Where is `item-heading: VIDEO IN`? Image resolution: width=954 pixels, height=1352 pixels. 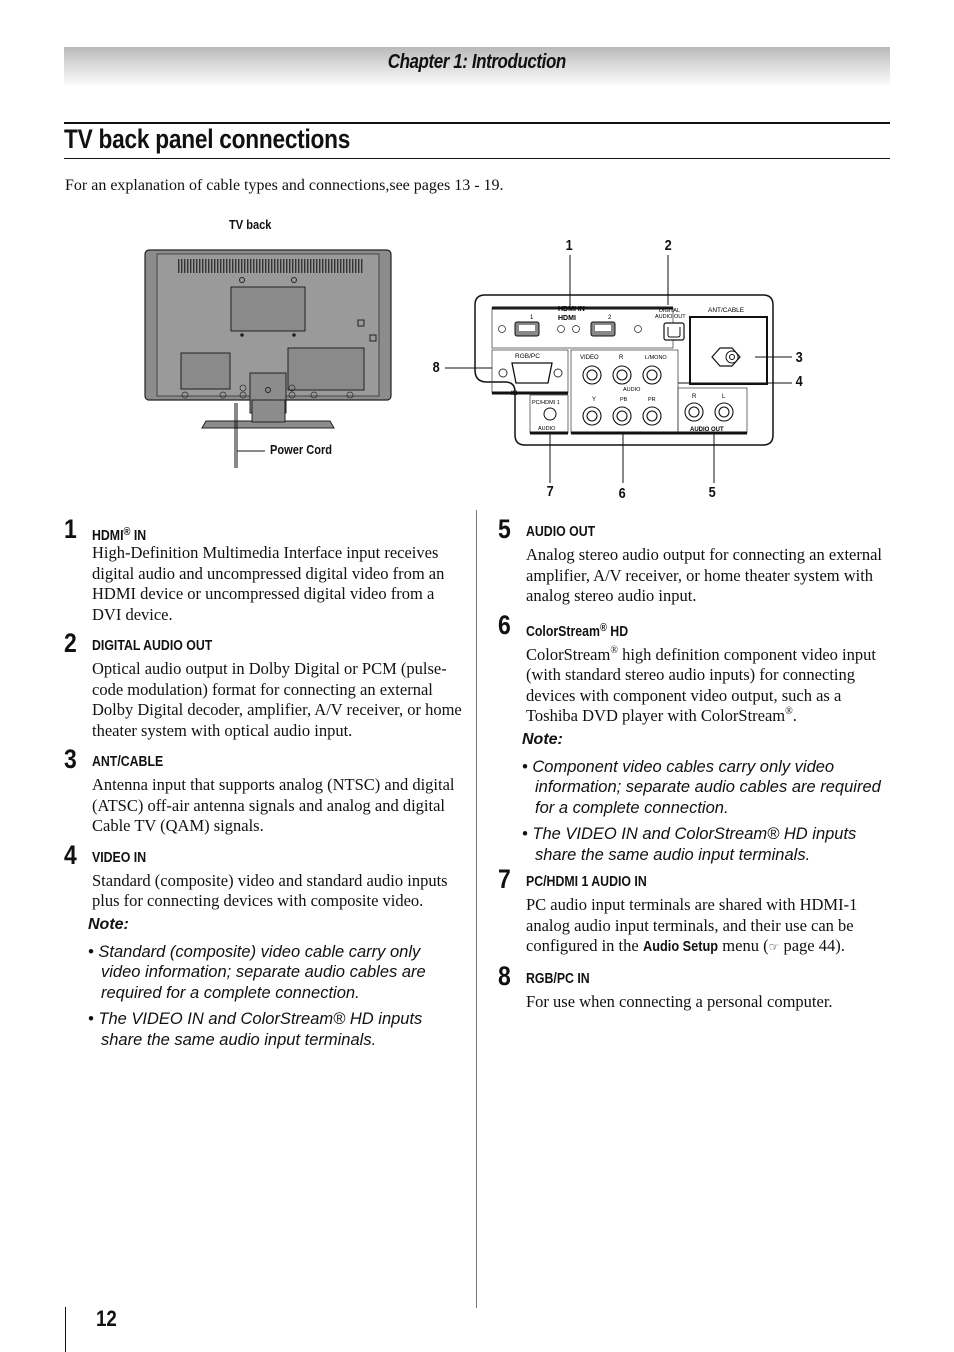 item-heading: VIDEO IN is located at coordinates (119, 857).